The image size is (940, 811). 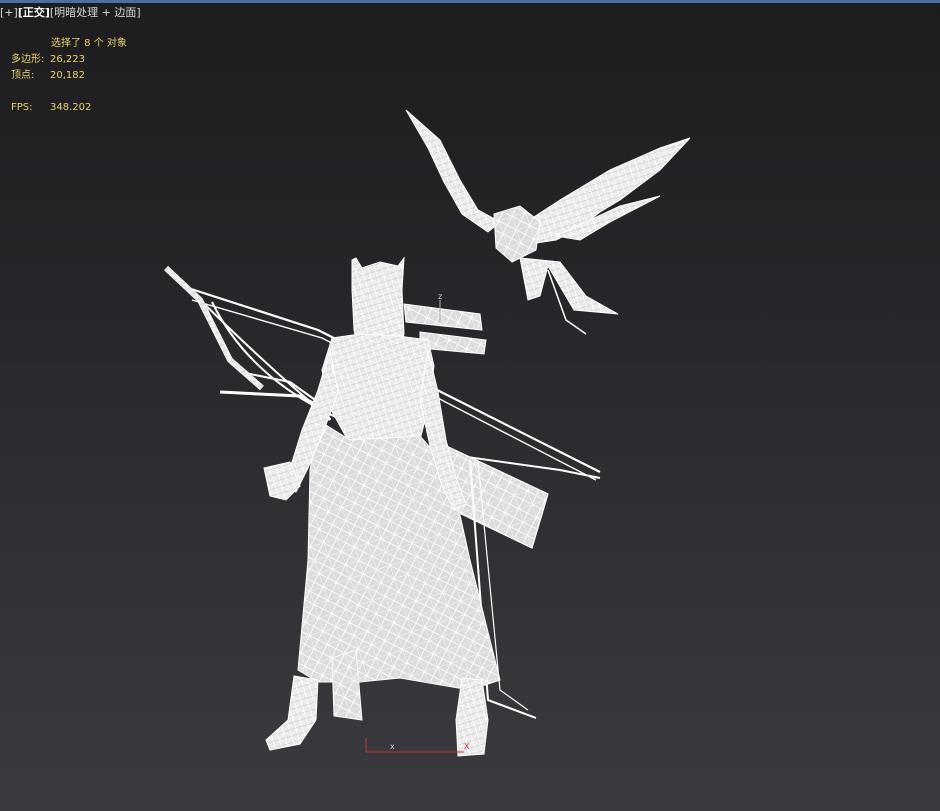 I want to click on gizmo-x-label: x, so click(x=392, y=746).